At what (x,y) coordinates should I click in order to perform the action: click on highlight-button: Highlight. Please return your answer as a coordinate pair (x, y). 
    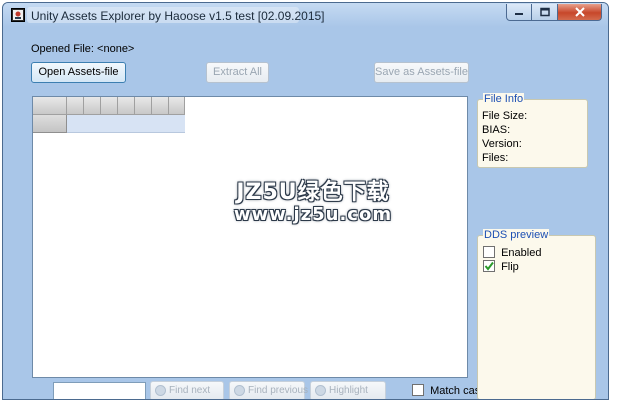
    Looking at the image, I should click on (348, 390).